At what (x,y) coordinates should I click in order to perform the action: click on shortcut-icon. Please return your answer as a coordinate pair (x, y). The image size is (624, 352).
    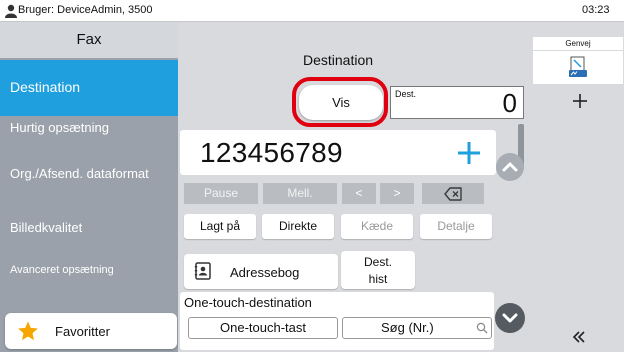
    Looking at the image, I should click on (578, 66).